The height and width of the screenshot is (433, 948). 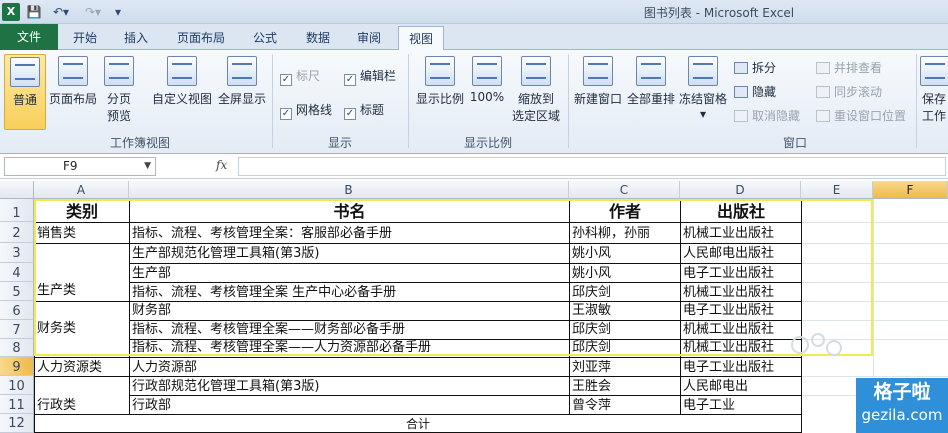 I want to click on book-title: 人力资源部, so click(x=349, y=367).